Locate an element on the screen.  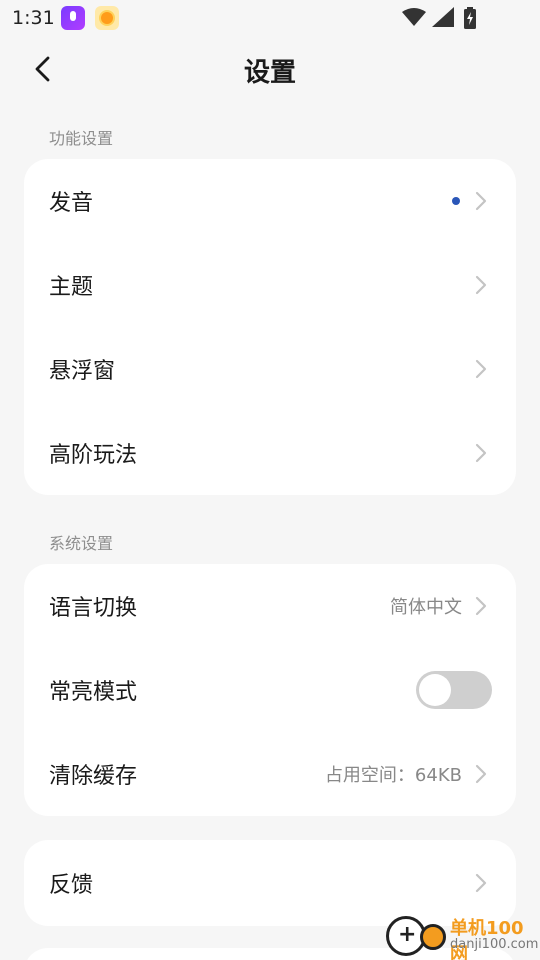
settings-item-label: 常亮模式 is located at coordinates (93, 692).